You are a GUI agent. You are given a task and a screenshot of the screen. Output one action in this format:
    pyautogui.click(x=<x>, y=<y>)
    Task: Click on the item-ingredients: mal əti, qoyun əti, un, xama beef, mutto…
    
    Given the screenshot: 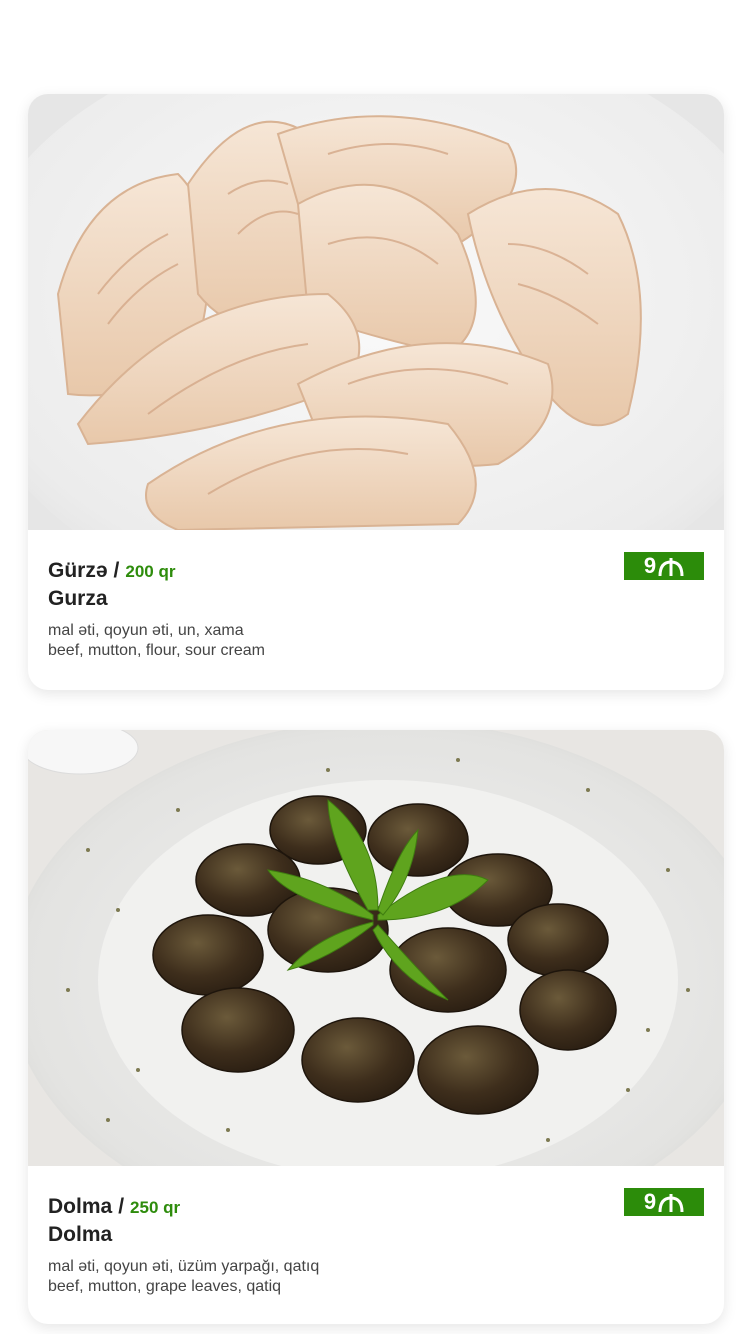 What is the action you would take?
    pyautogui.click(x=376, y=641)
    